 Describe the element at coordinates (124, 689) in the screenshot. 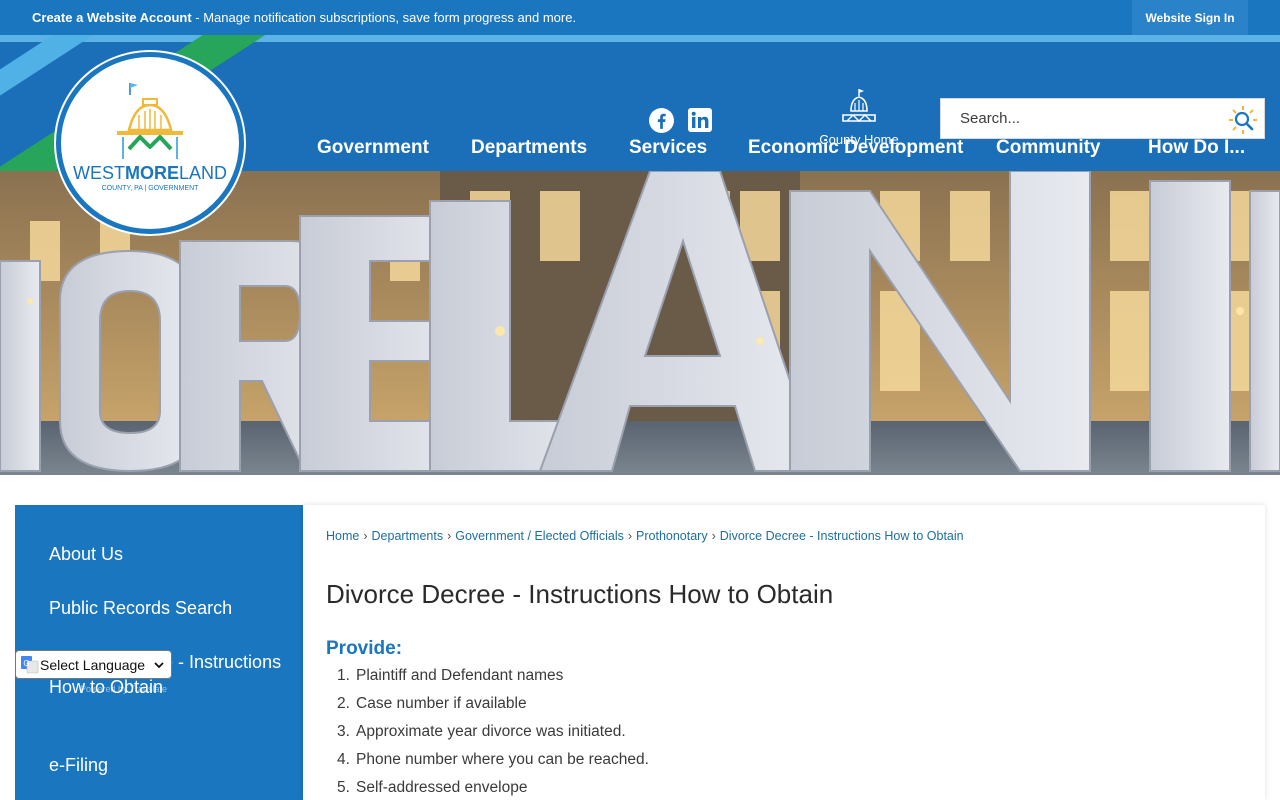

I see `translate-powered-by: Powered by Translate` at that location.